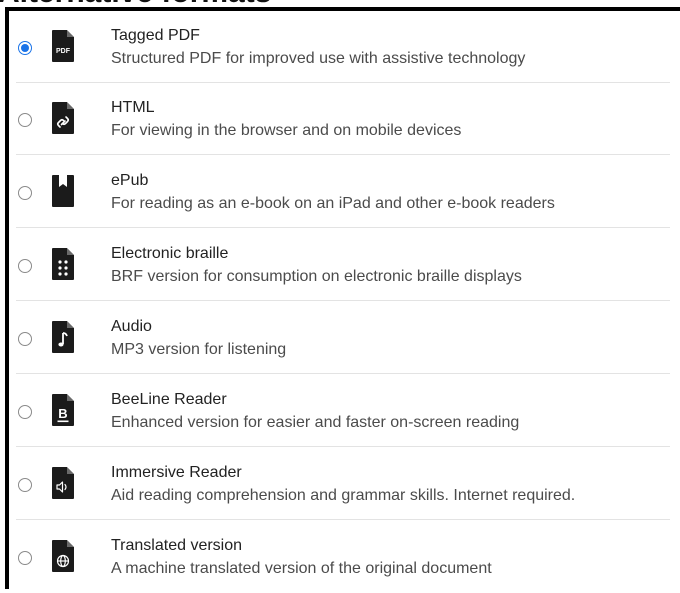 This screenshot has width=680, height=593. Describe the element at coordinates (63, 337) in the screenshot. I see `audio-file-icon` at that location.